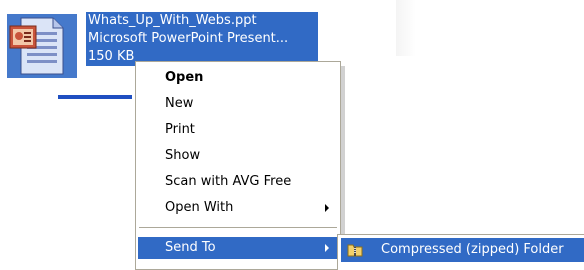 The height and width of the screenshot is (270, 584). I want to click on menu-item-label: Show, so click(183, 155).